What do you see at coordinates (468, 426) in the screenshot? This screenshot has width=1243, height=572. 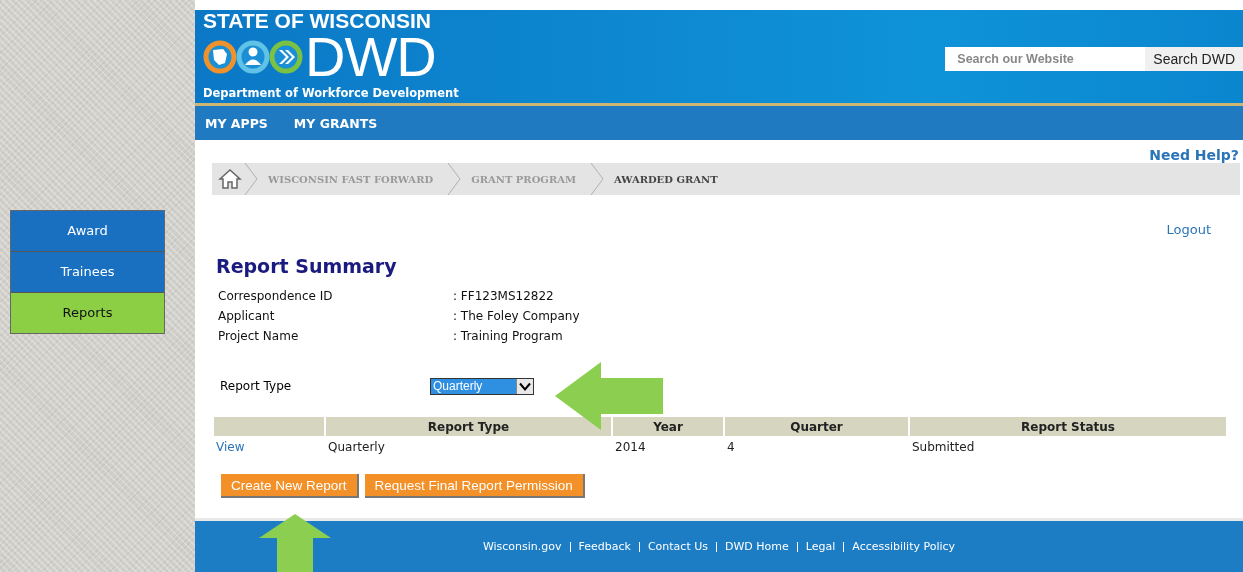 I see `column-header: Report Type` at bounding box center [468, 426].